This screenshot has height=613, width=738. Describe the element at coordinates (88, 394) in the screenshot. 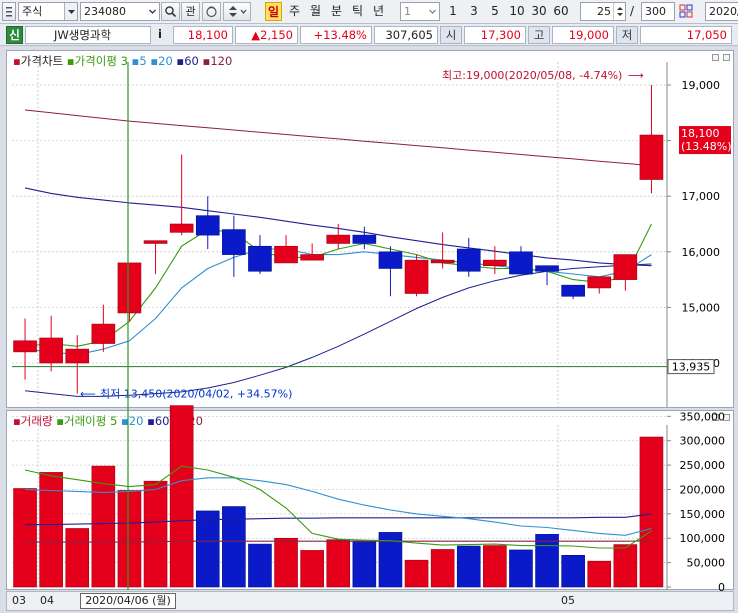

I see `low-annotation-arrow: ⟵` at that location.